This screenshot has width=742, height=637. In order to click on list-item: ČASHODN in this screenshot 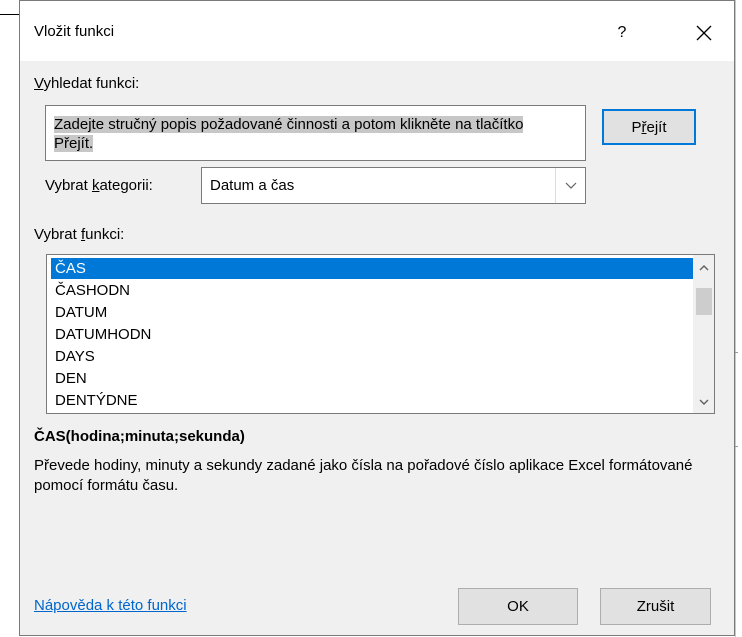, I will do `click(373, 290)`.